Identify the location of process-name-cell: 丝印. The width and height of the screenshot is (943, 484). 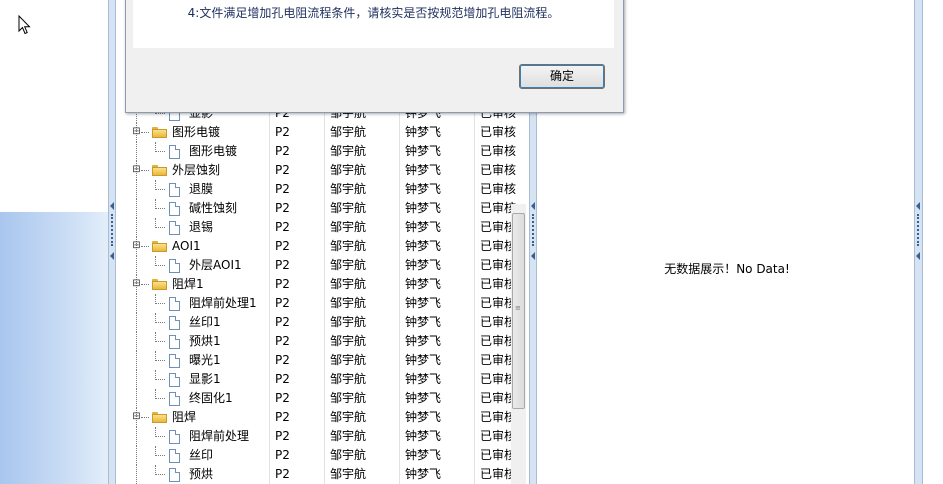
(201, 455).